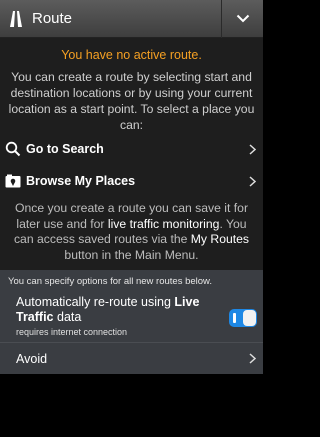 The image size is (320, 437). What do you see at coordinates (220, 239) in the screenshot?
I see `my-routes-text: My Routes` at bounding box center [220, 239].